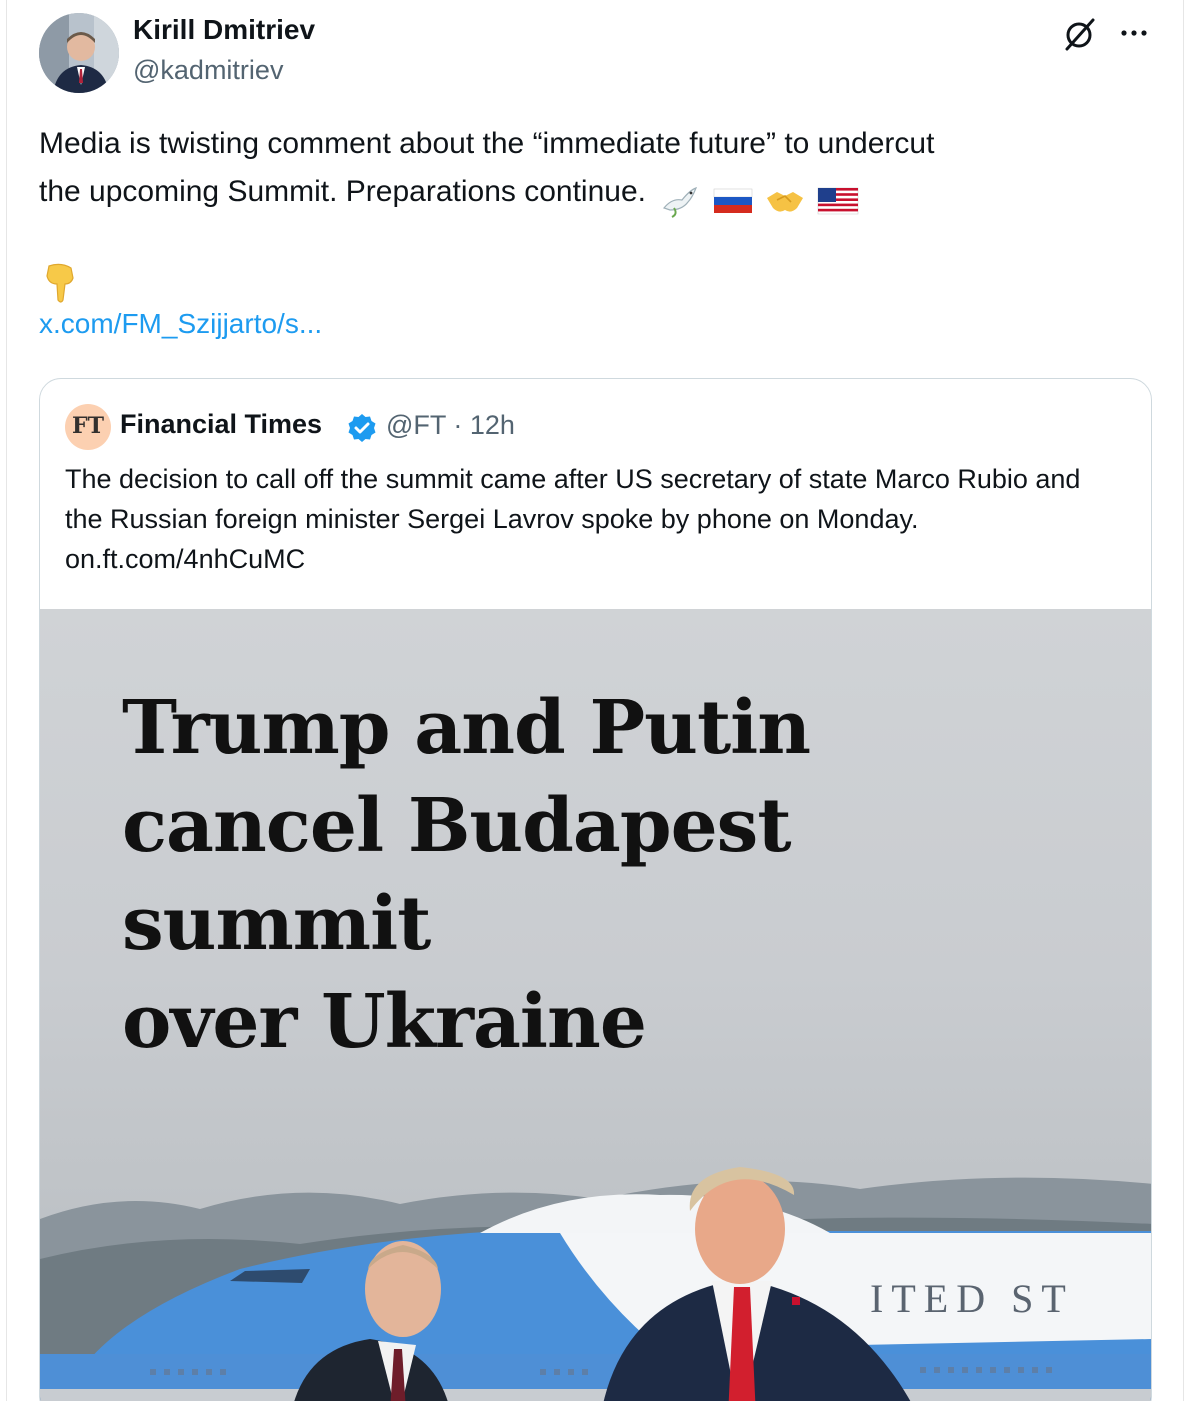  What do you see at coordinates (785, 202) in the screenshot?
I see `handshake-icon` at bounding box center [785, 202].